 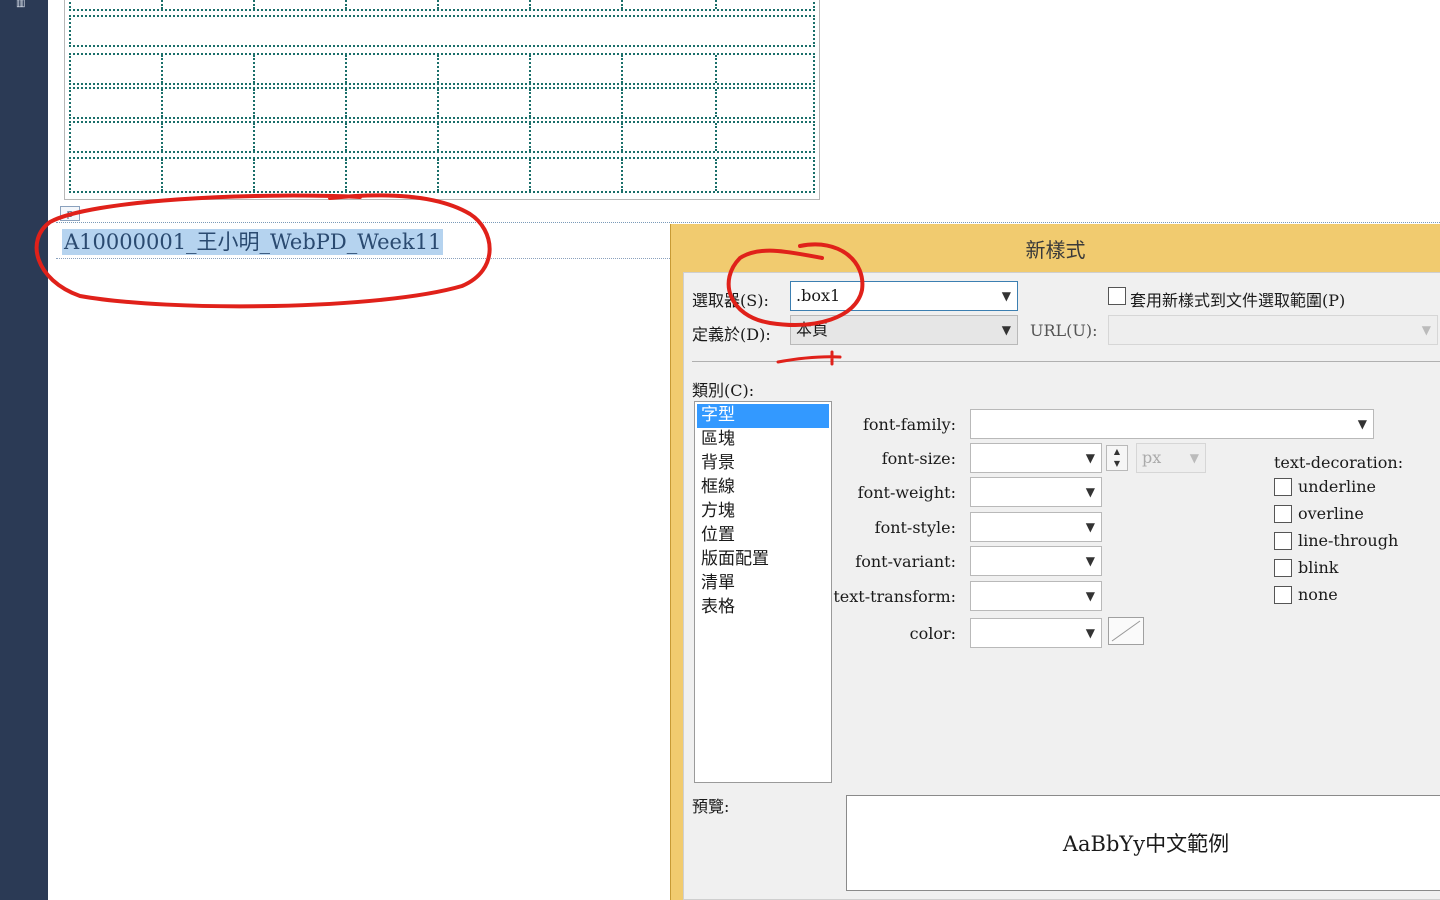 What do you see at coordinates (1066, 361) in the screenshot?
I see `dialog-divider` at bounding box center [1066, 361].